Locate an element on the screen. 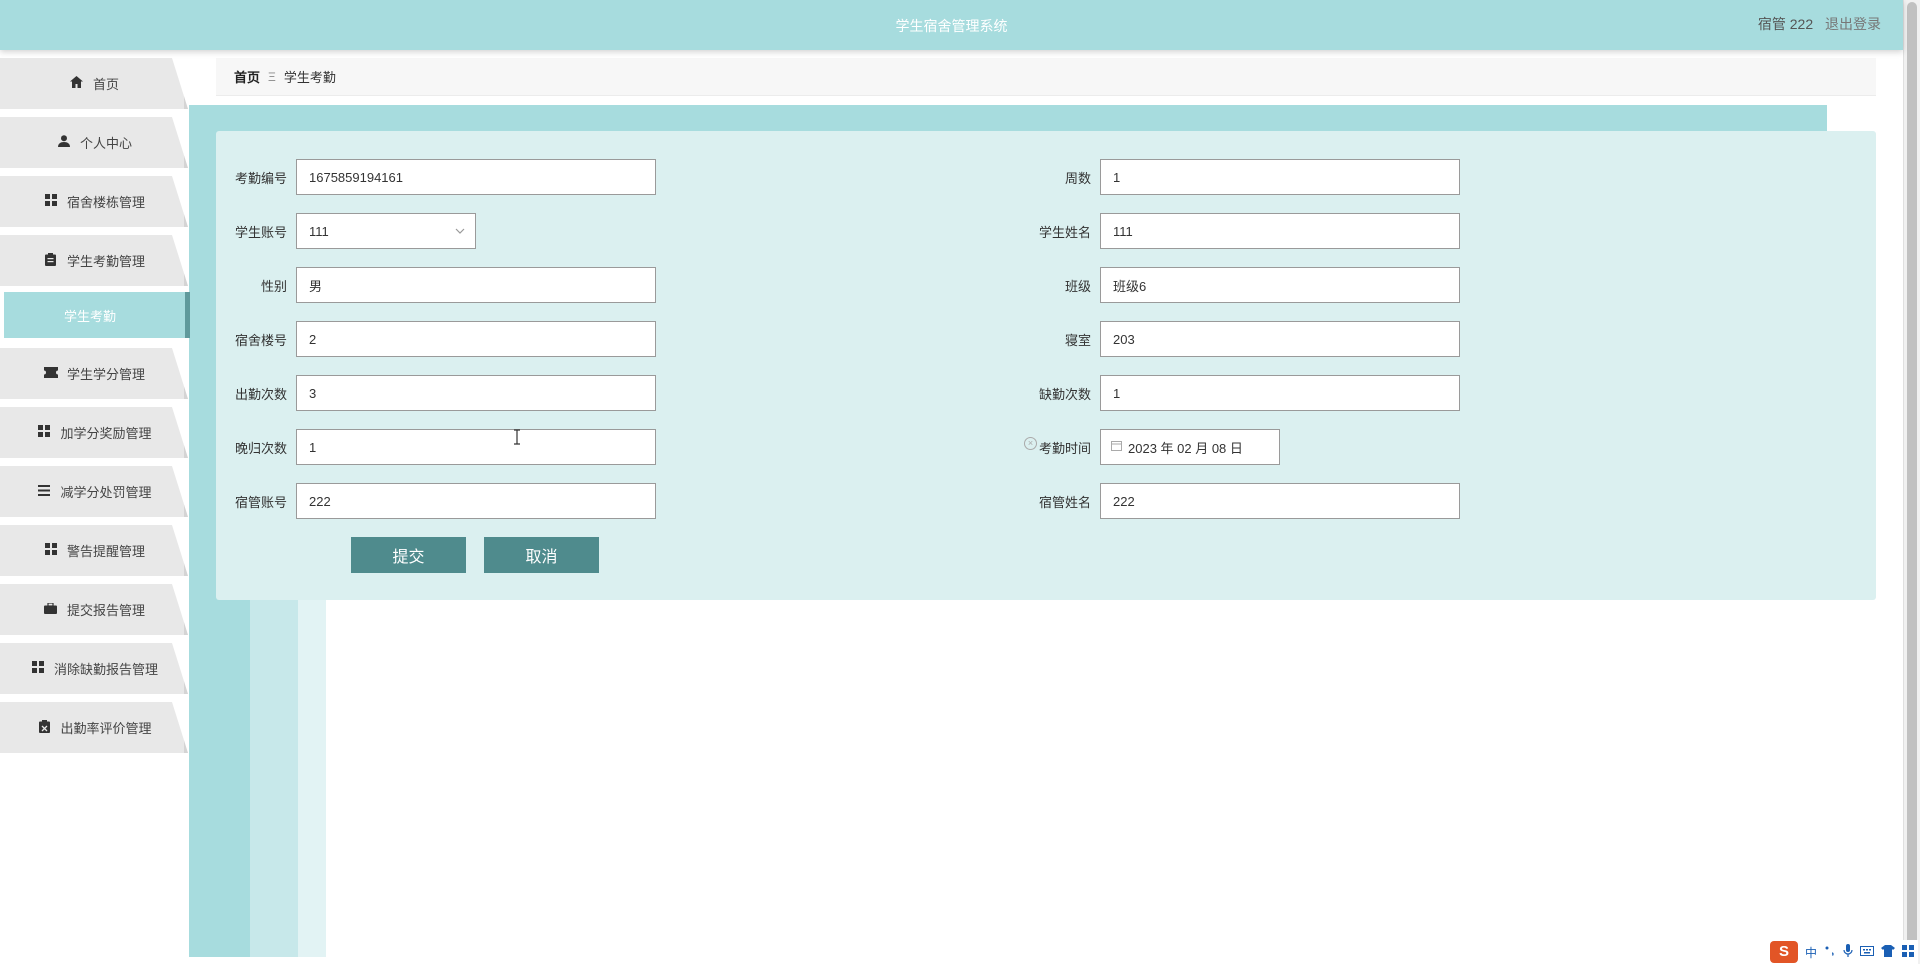  sidebar-item-label: 提交报告管理 is located at coordinates (105, 610).